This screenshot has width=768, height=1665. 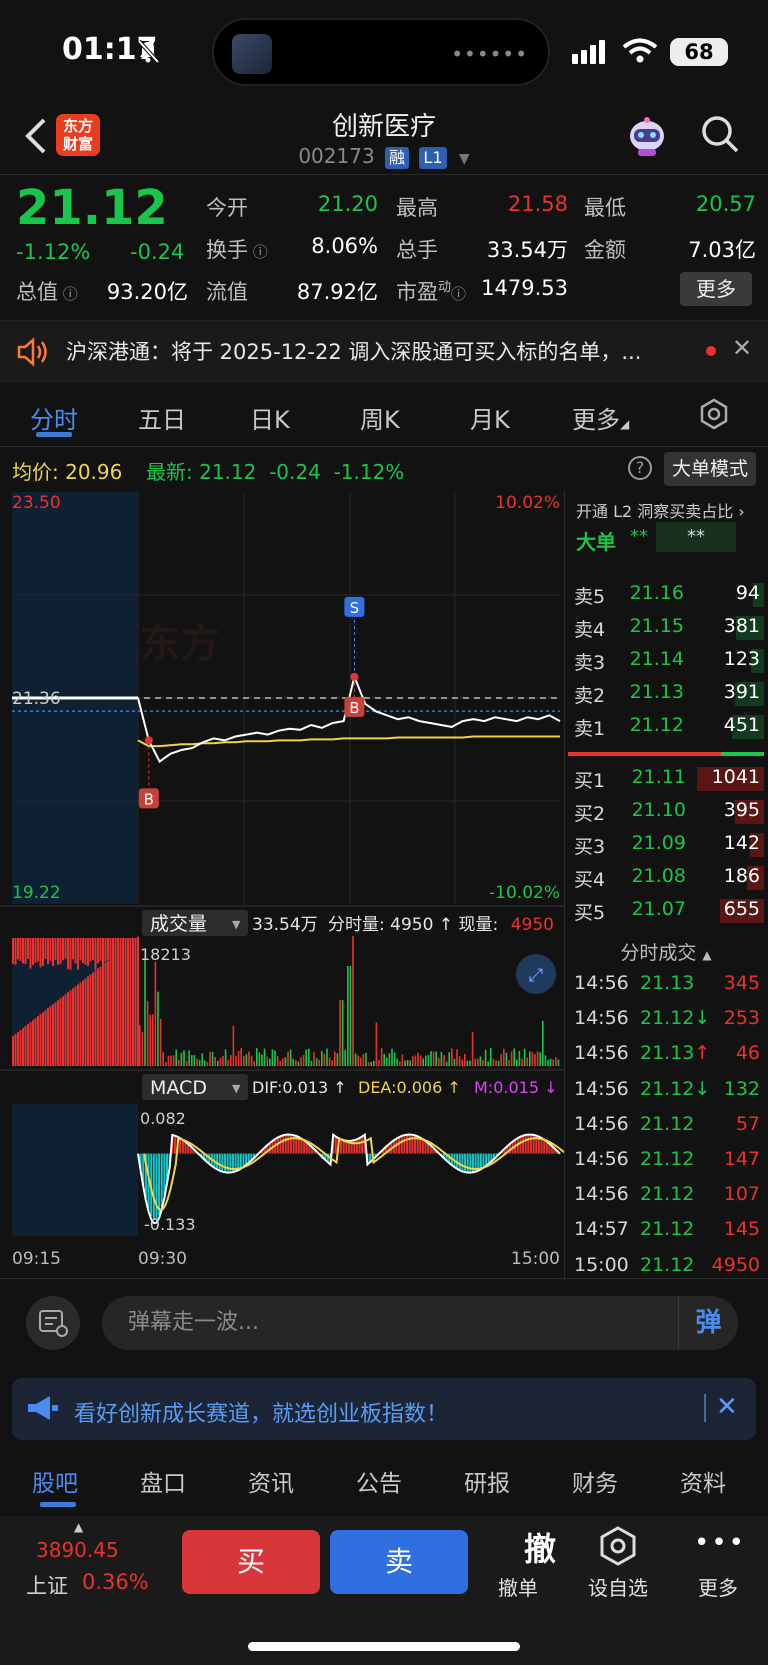 What do you see at coordinates (600, 417) in the screenshot?
I see `tab-more: 更多◢` at bounding box center [600, 417].